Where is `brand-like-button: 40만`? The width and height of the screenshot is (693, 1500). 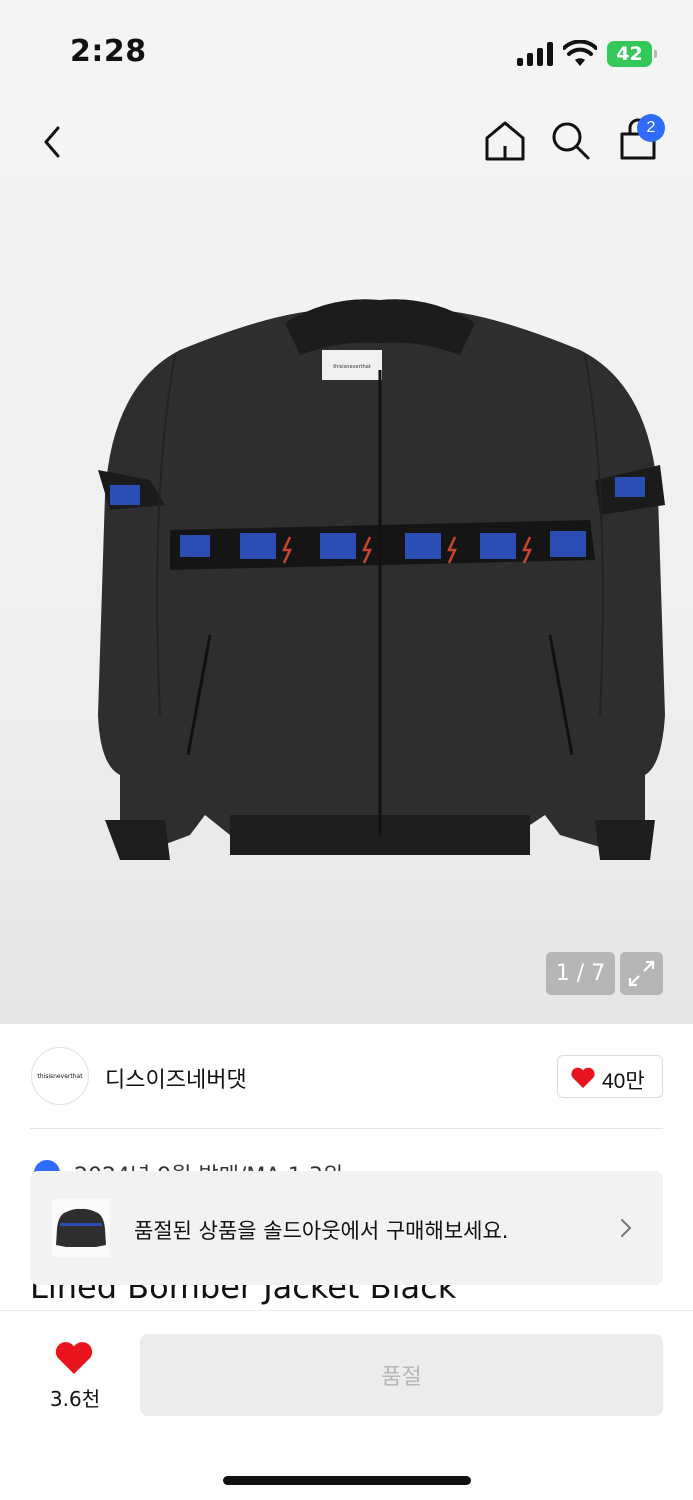
brand-like-button: 40만 is located at coordinates (610, 1076).